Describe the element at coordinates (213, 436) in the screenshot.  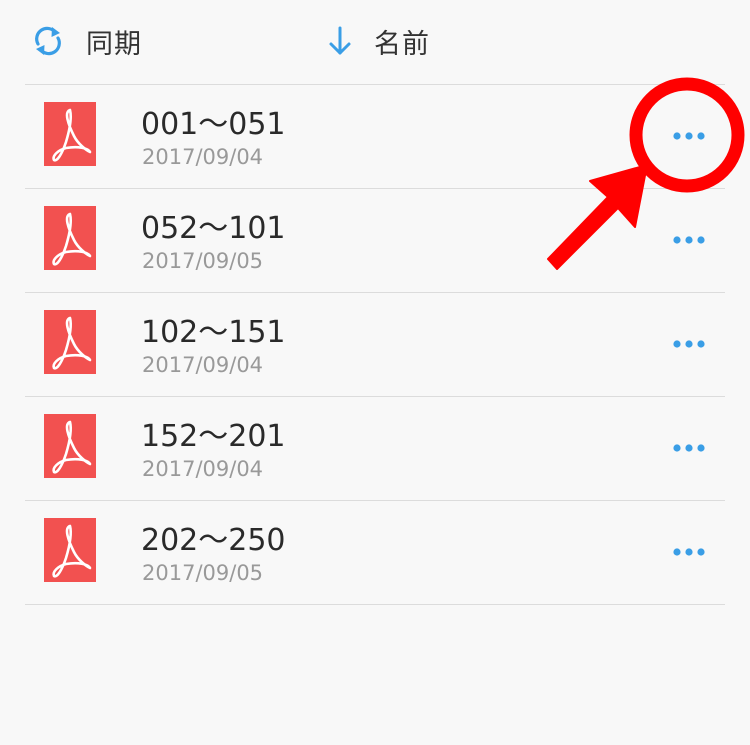
I see `file-name: 152〜201` at that location.